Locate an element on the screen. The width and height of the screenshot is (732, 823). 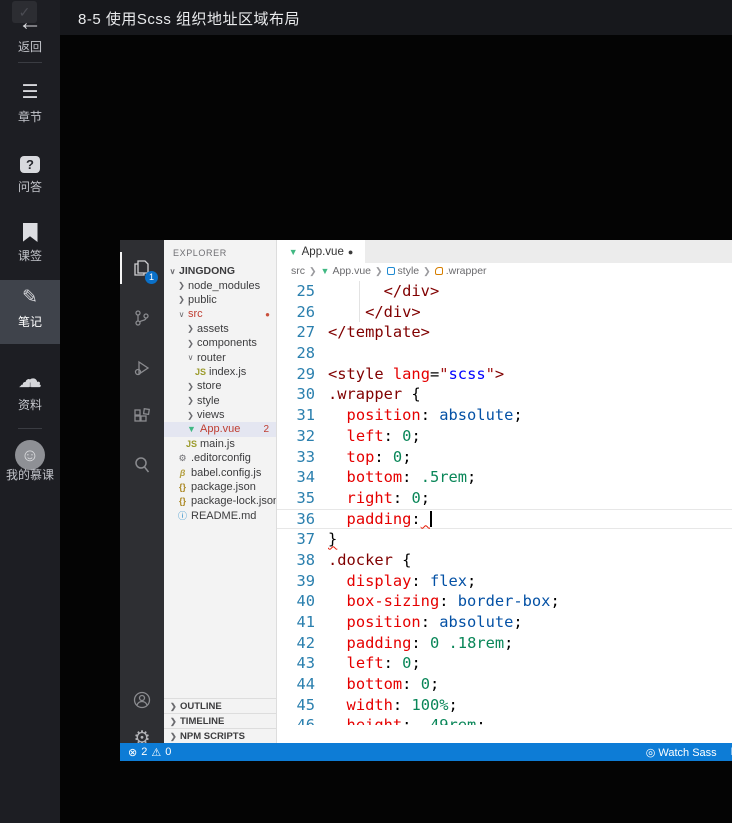
line-number: 32 is located at coordinates (305, 435).